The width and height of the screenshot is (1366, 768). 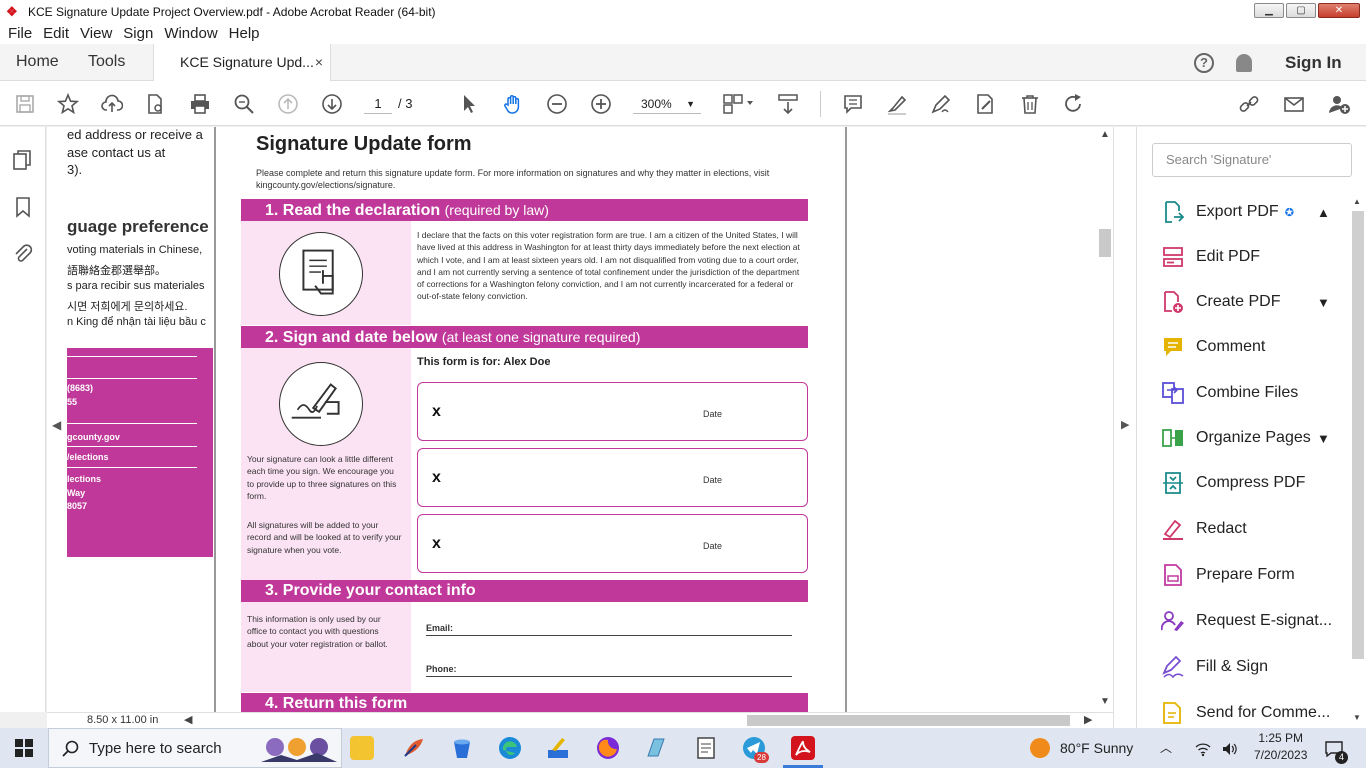 What do you see at coordinates (706, 748) in the screenshot?
I see `document-viewer-app-icon` at bounding box center [706, 748].